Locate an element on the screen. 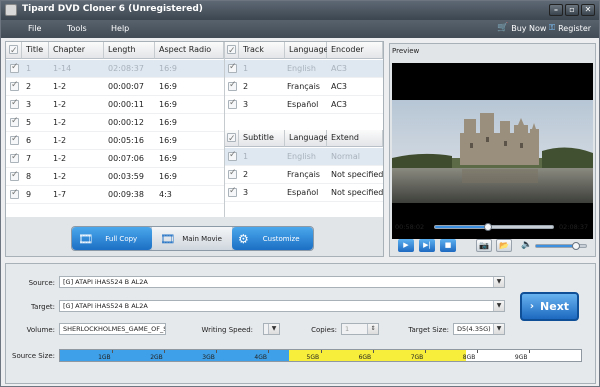  volume-icon: 🔈 is located at coordinates (526, 245).